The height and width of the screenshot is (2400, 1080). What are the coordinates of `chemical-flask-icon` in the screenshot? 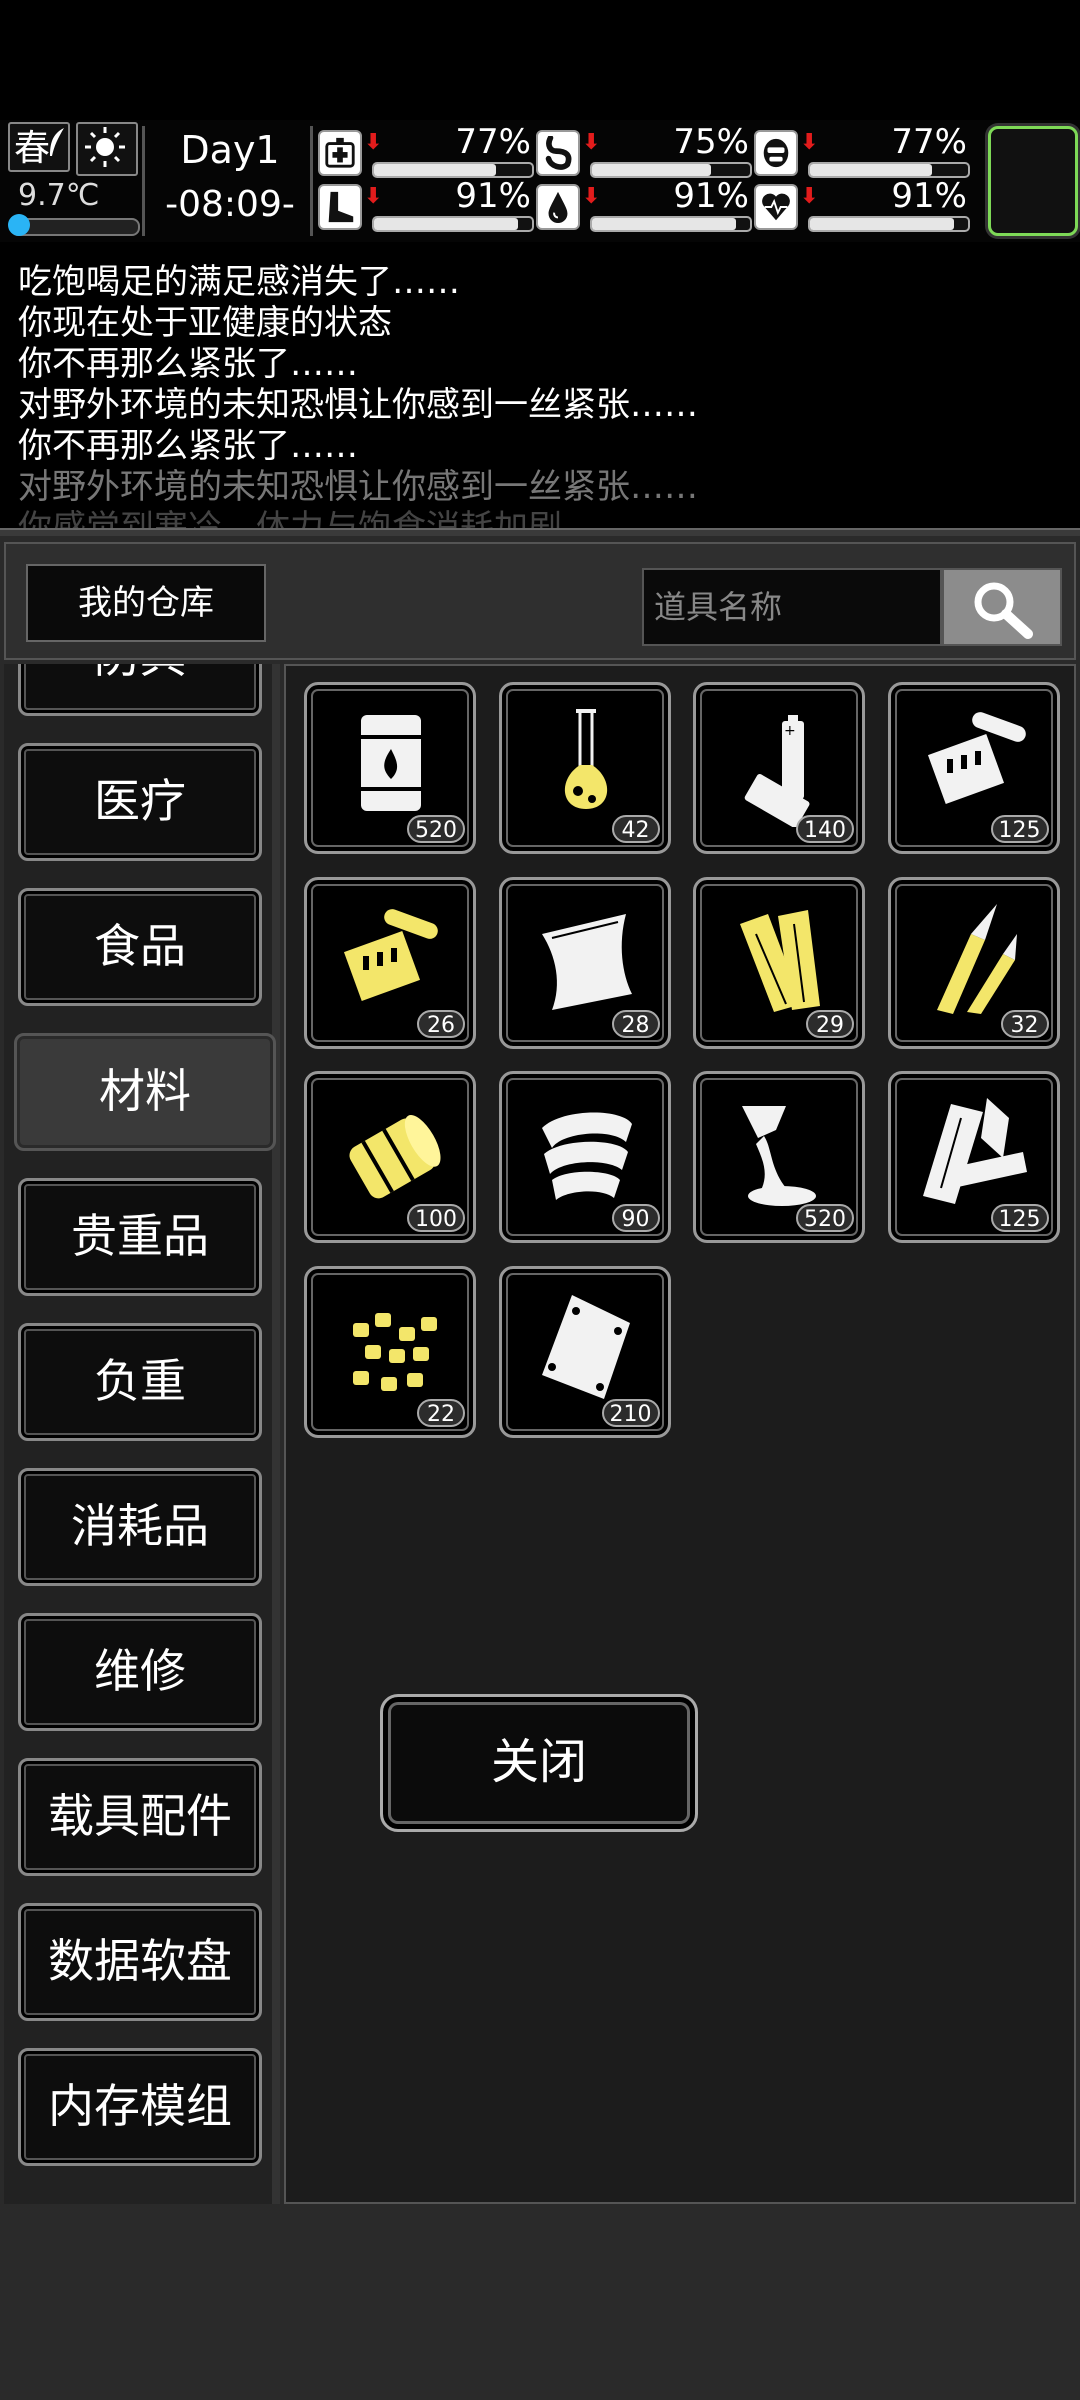 It's located at (585, 759).